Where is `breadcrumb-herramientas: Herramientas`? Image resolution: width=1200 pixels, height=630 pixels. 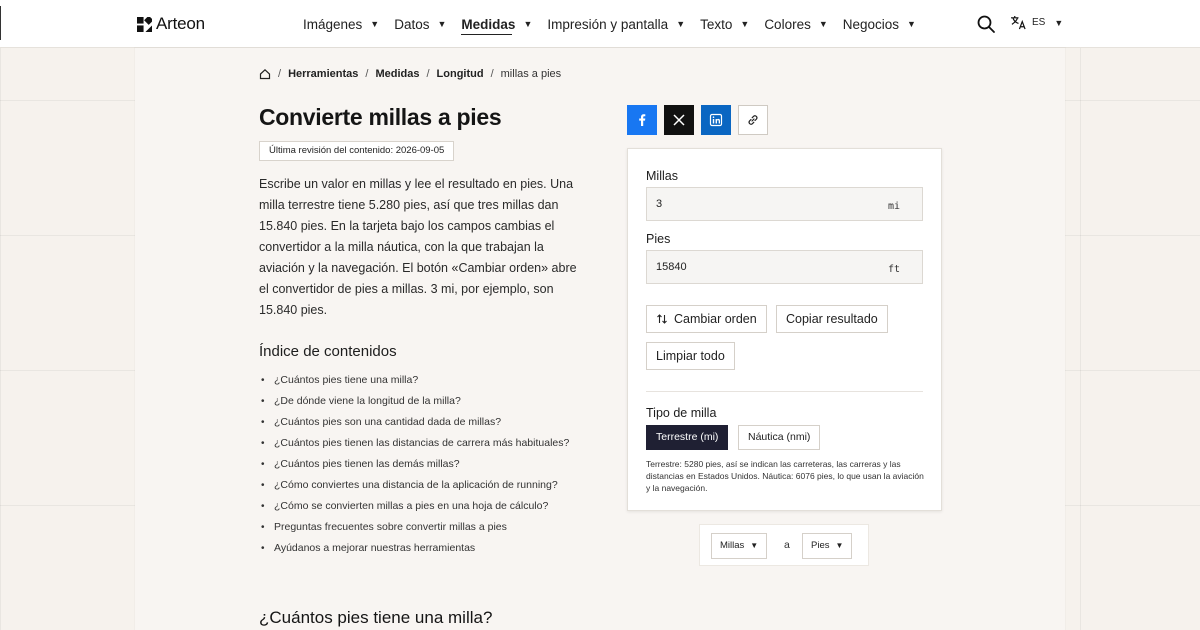
breadcrumb-herramientas: Herramientas is located at coordinates (323, 74).